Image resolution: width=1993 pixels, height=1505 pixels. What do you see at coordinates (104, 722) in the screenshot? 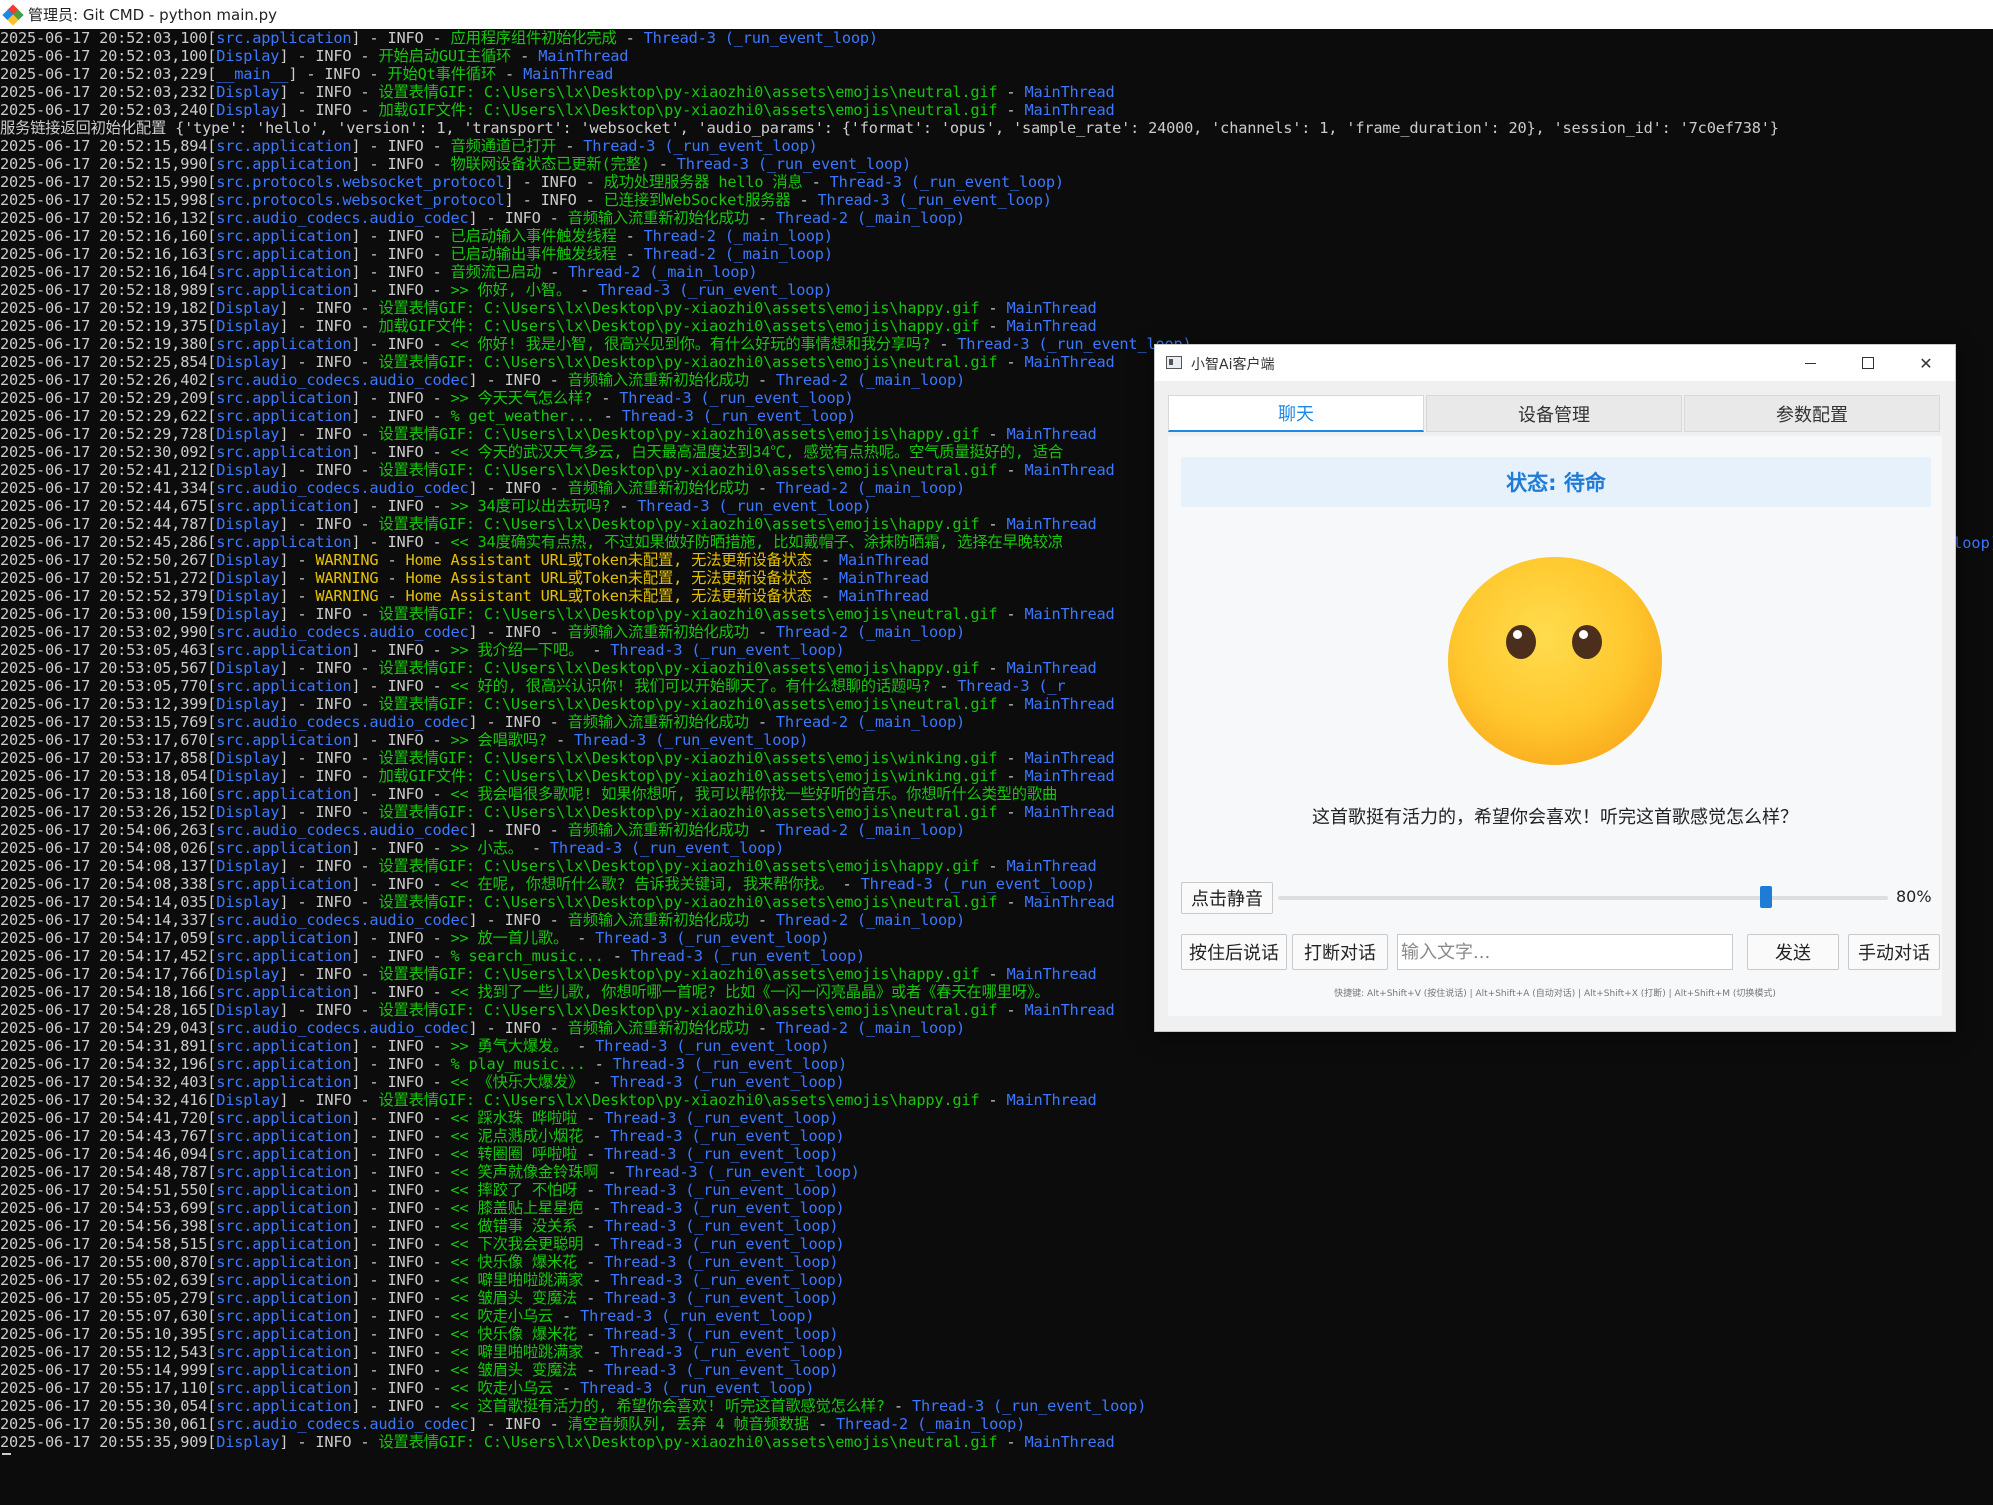
I see `log-timestamp: 2025-06-17 20:53:15,769` at bounding box center [104, 722].